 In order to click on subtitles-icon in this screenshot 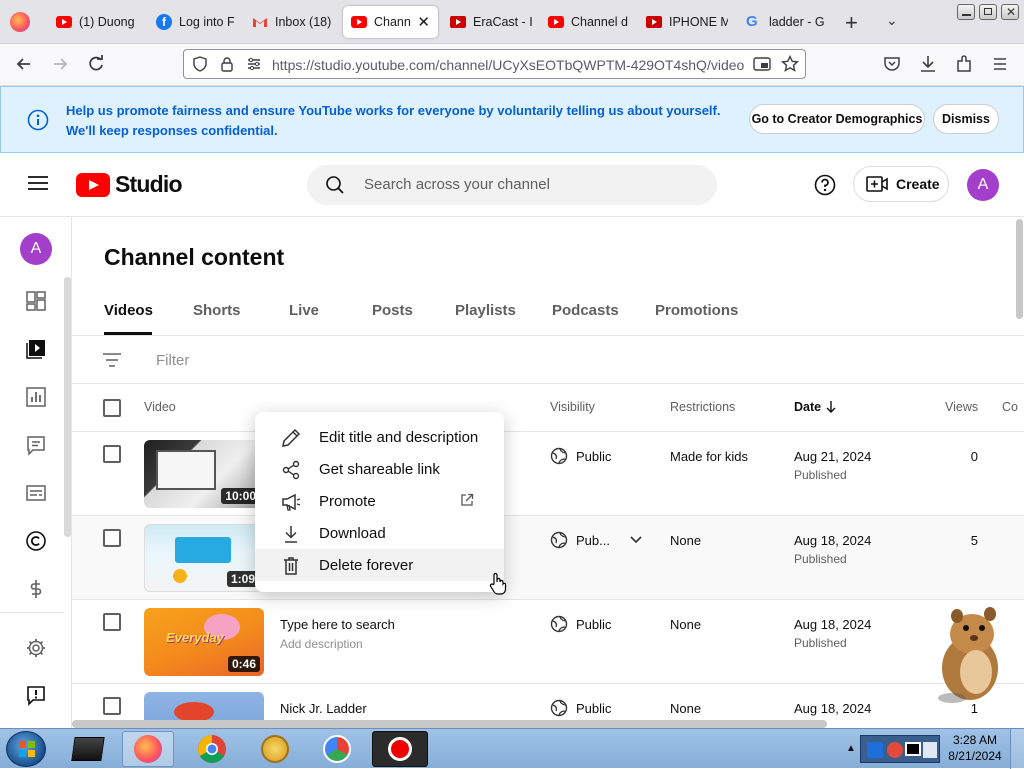, I will do `click(36, 493)`.